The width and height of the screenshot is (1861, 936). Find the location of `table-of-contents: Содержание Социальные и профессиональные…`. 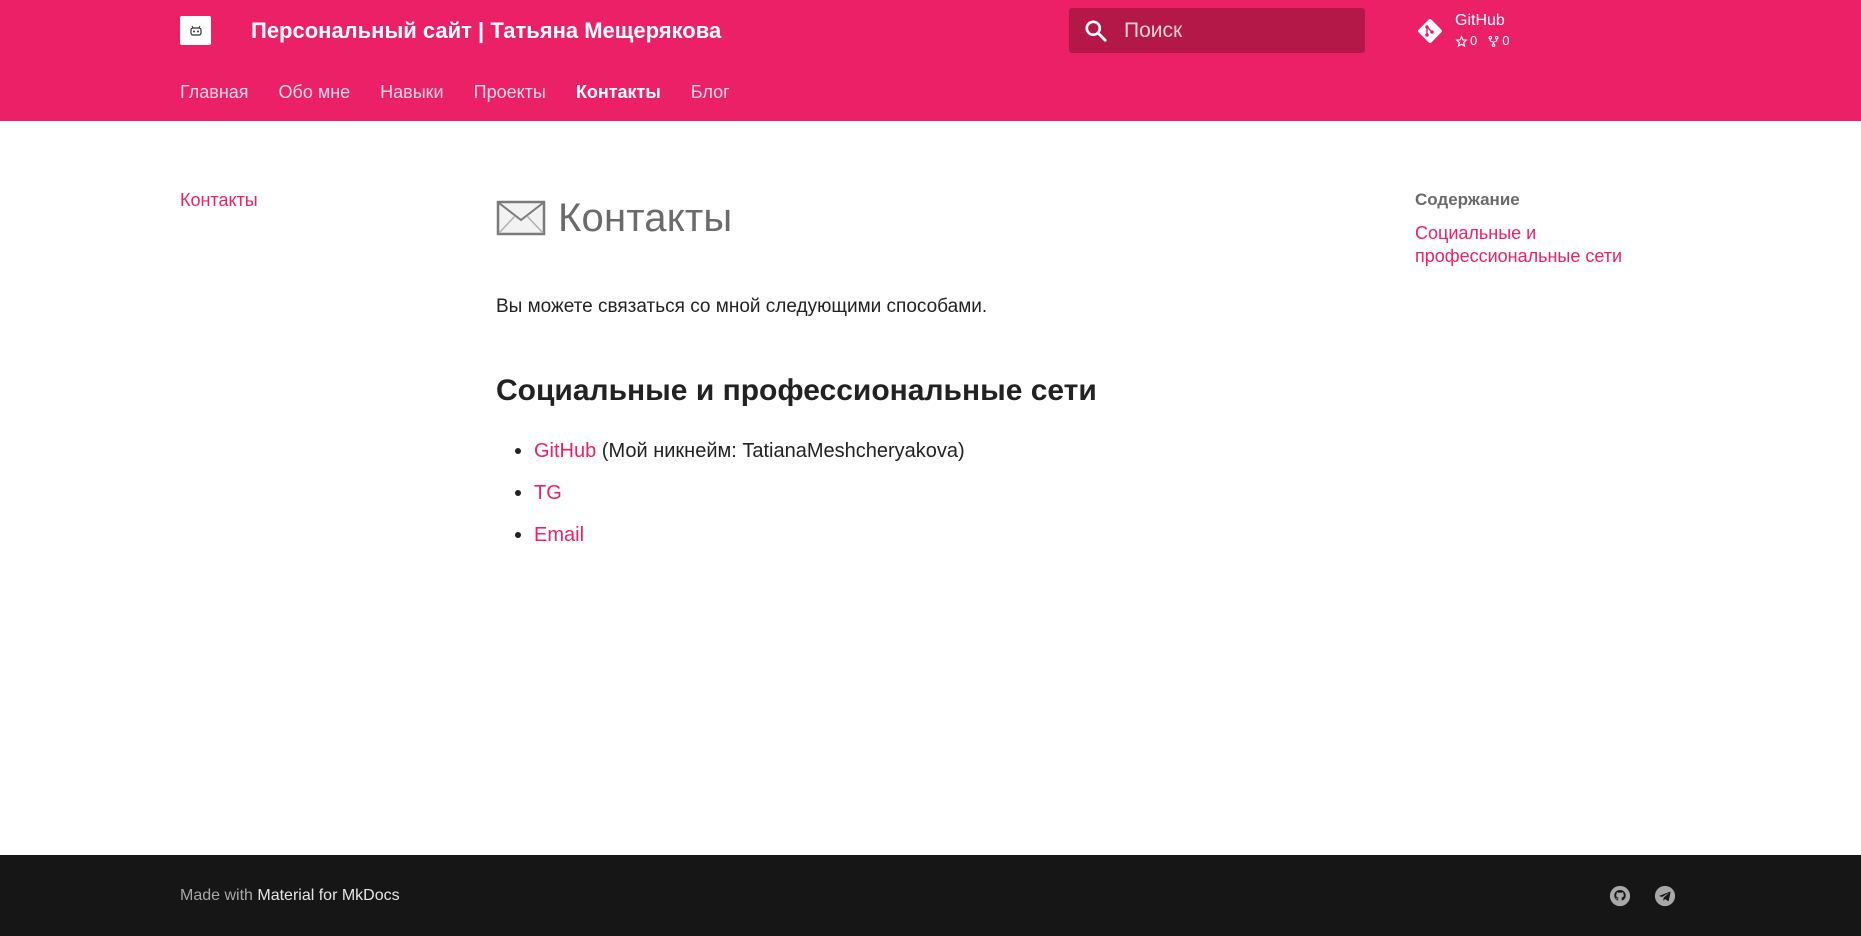

table-of-contents: Содержание Социальные и профессиональные… is located at coordinates (1535, 228).